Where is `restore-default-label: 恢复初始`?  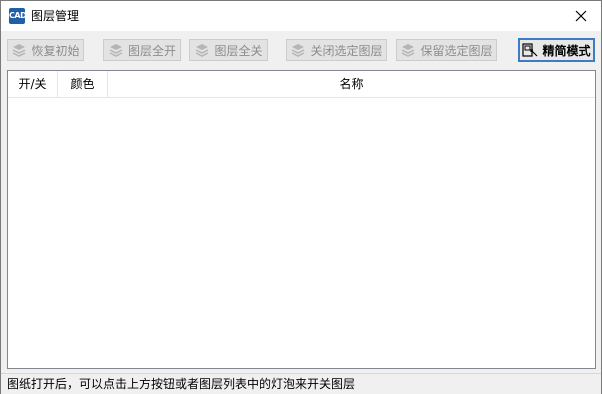 restore-default-label: 恢复初始 is located at coordinates (55, 50).